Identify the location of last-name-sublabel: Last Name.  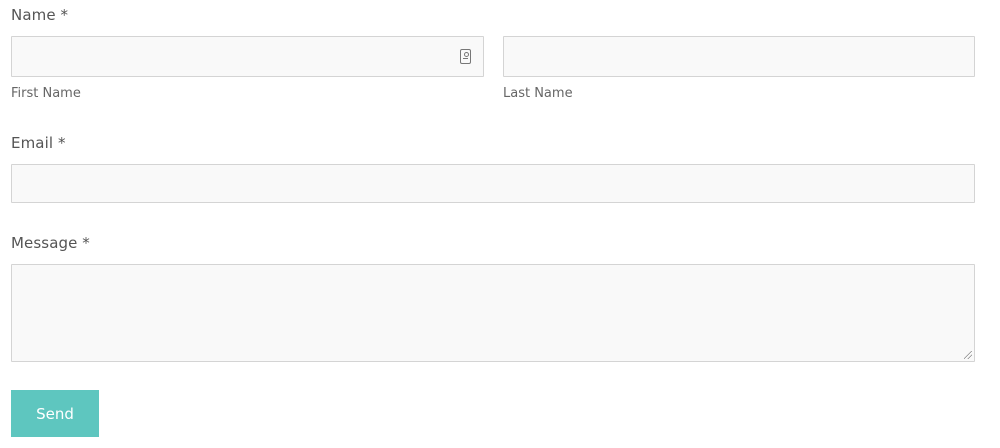
(538, 93).